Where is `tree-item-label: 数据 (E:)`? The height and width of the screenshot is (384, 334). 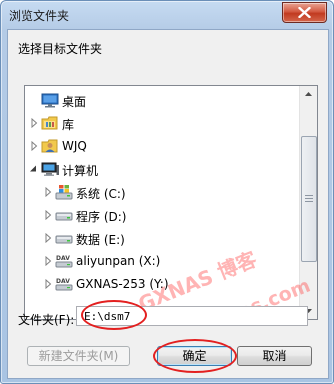
tree-item-label: 数据 (E:) is located at coordinates (100, 240).